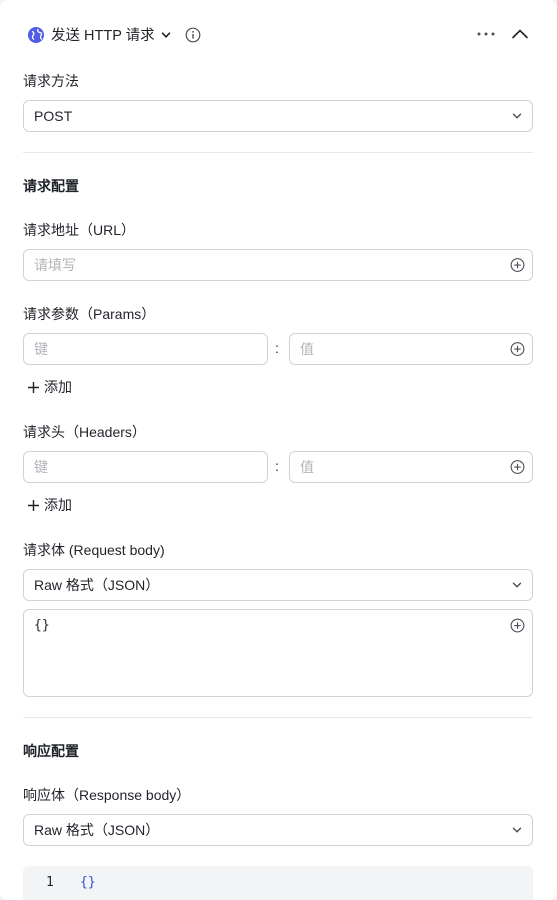 This screenshot has width=557, height=900. Describe the element at coordinates (36, 34) in the screenshot. I see `globe-icon` at that location.